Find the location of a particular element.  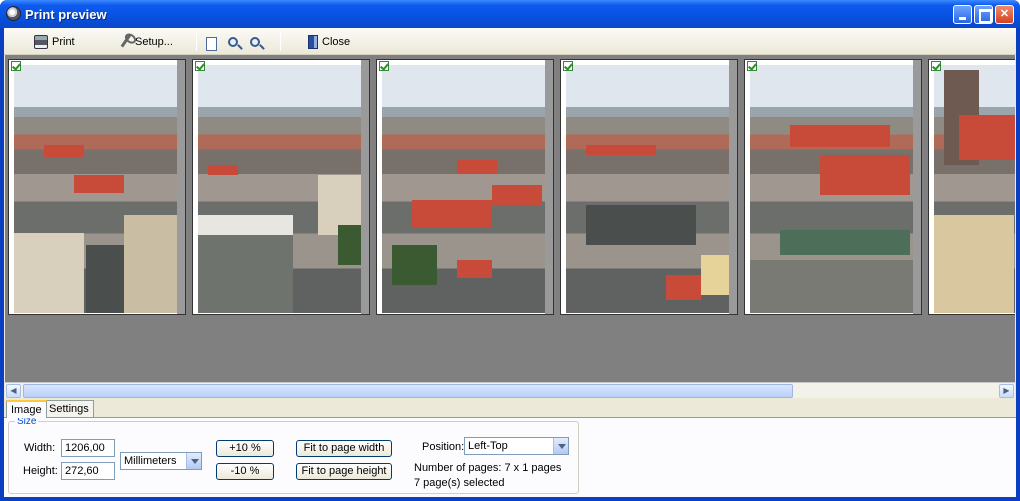

close-button: Close is located at coordinates (329, 41).